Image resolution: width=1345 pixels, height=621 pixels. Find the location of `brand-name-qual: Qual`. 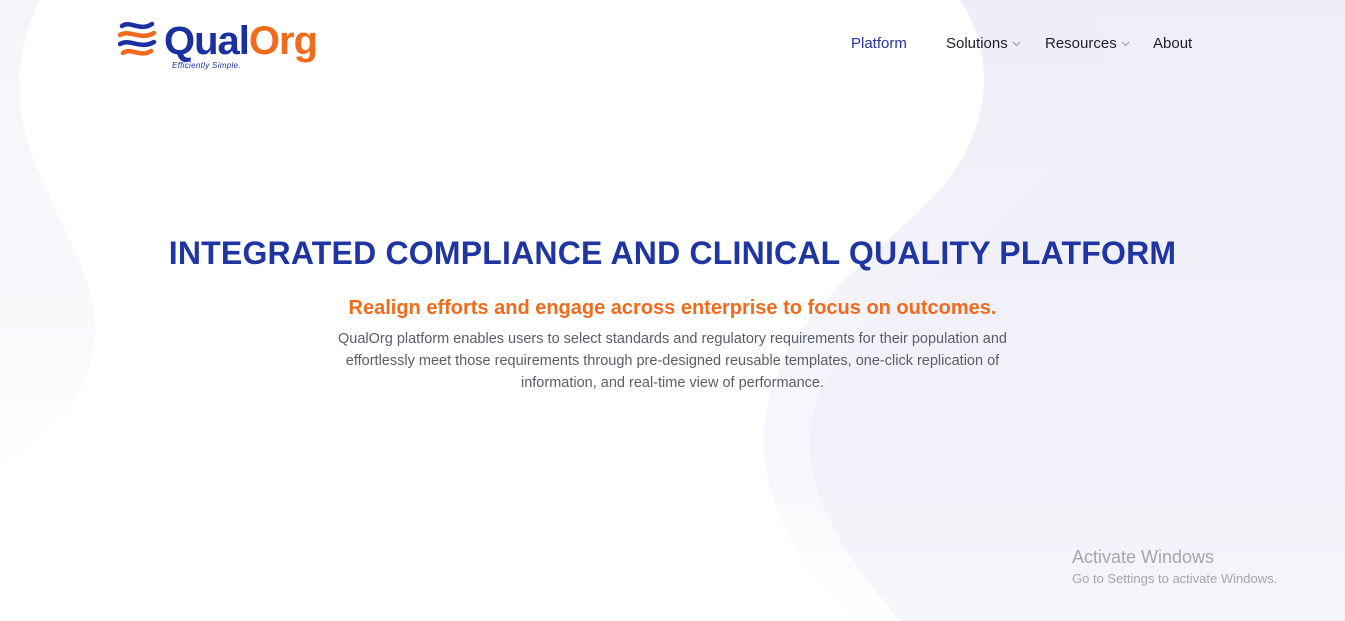

brand-name-qual: Qual is located at coordinates (207, 41).